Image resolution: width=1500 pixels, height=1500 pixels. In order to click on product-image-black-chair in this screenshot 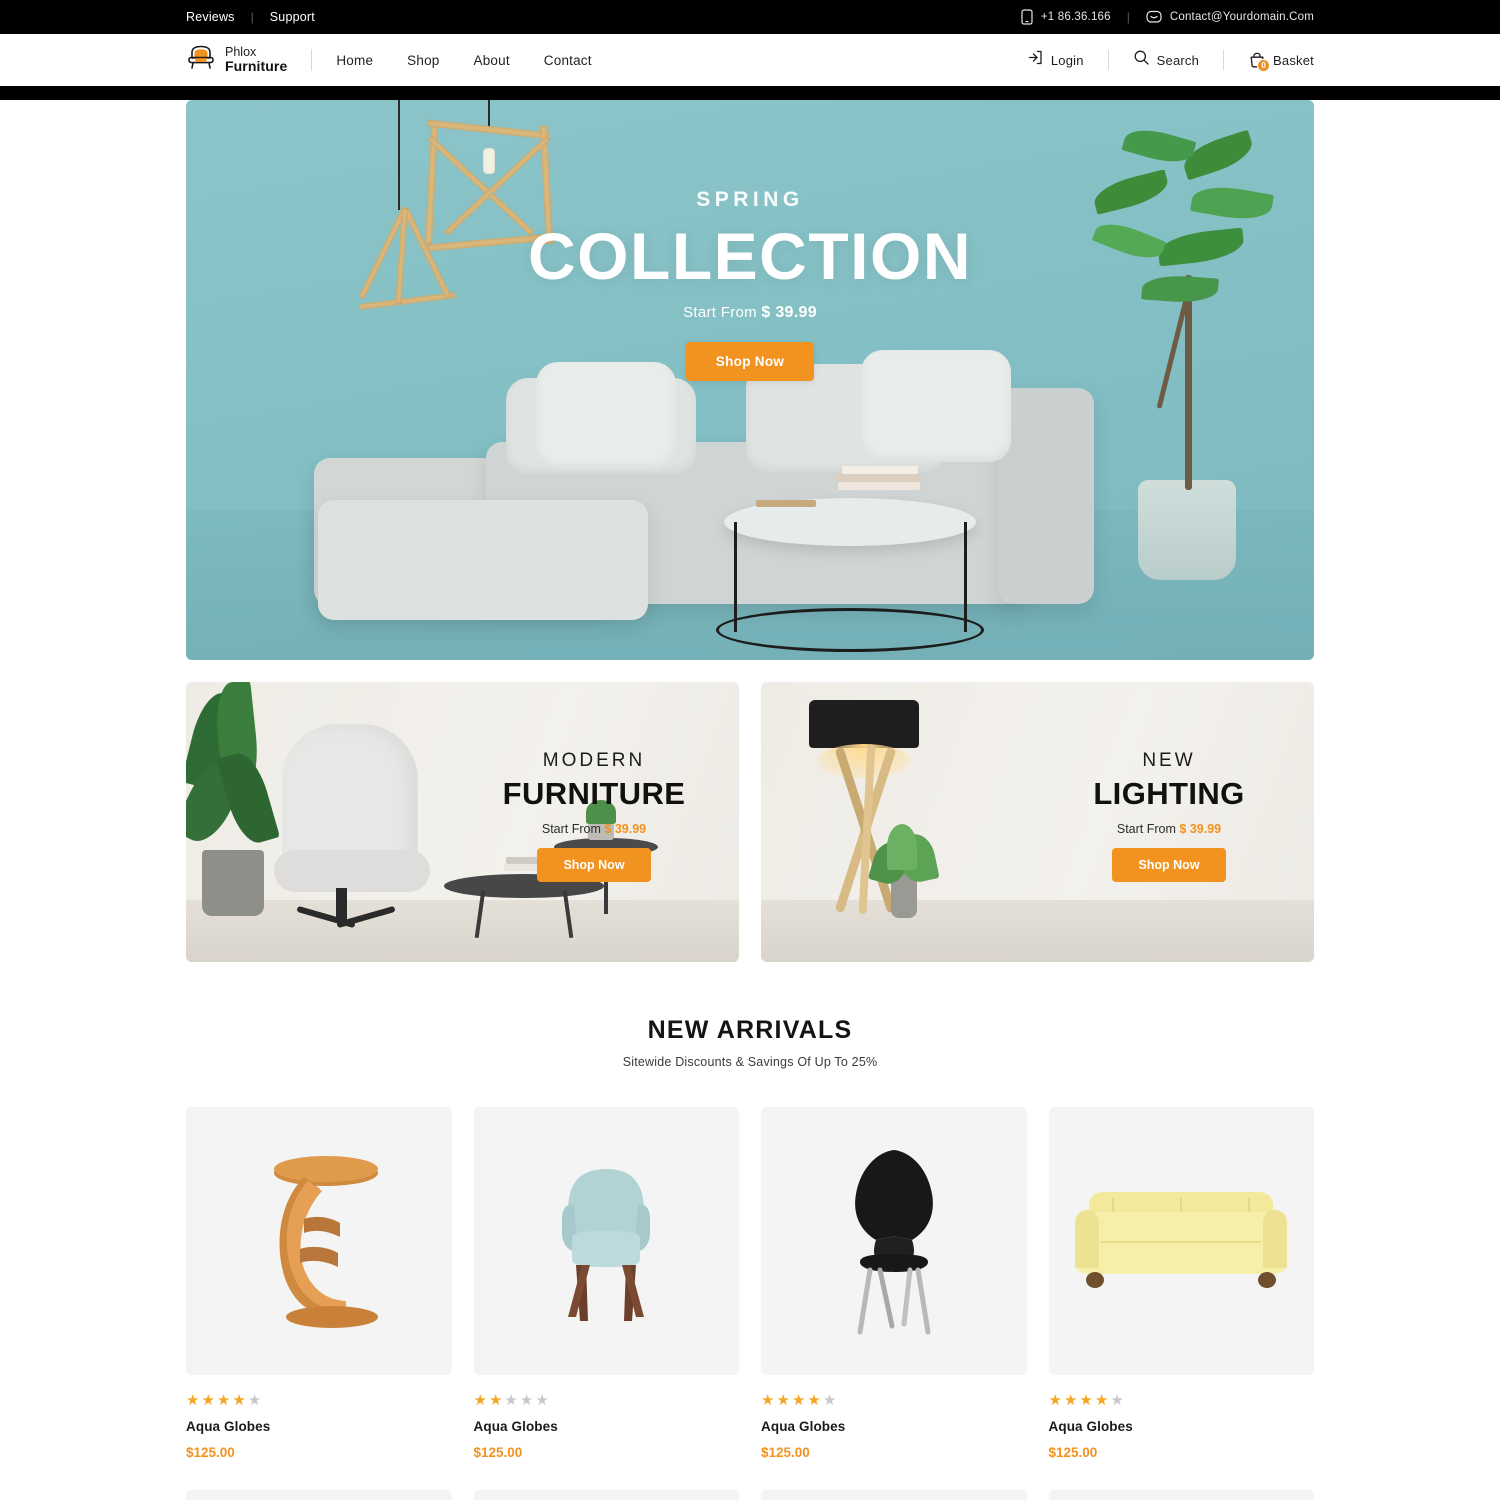, I will do `click(894, 1241)`.